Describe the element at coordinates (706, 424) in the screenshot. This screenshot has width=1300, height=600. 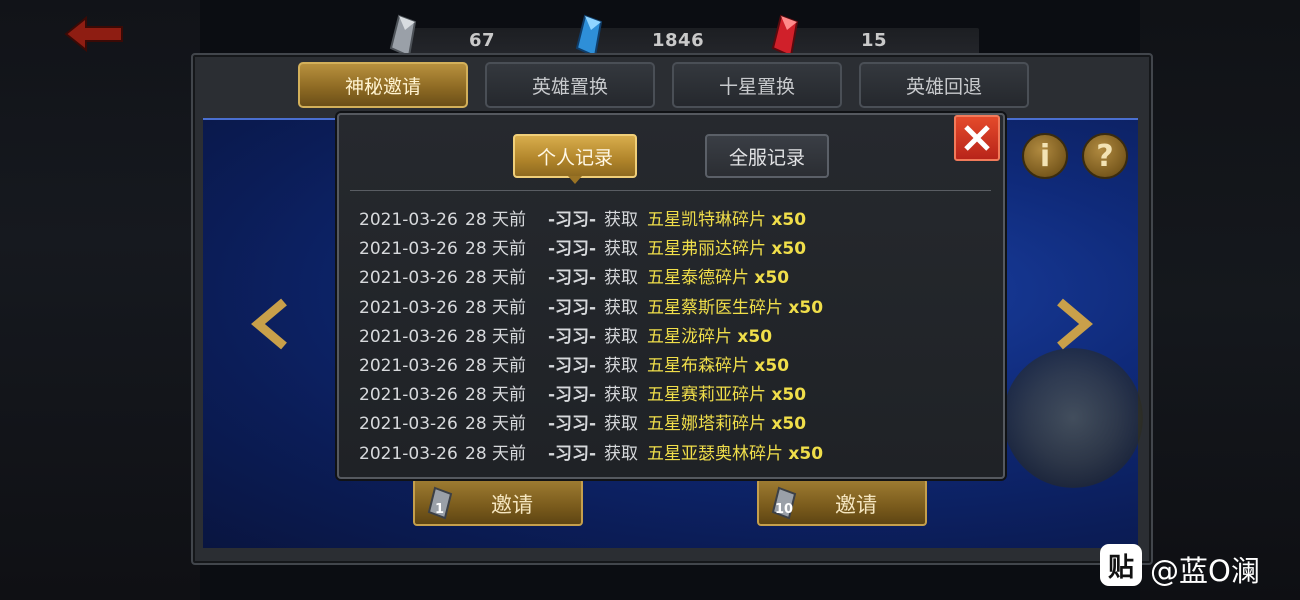
I see `reward-name: 五星娜塔莉碎片` at that location.